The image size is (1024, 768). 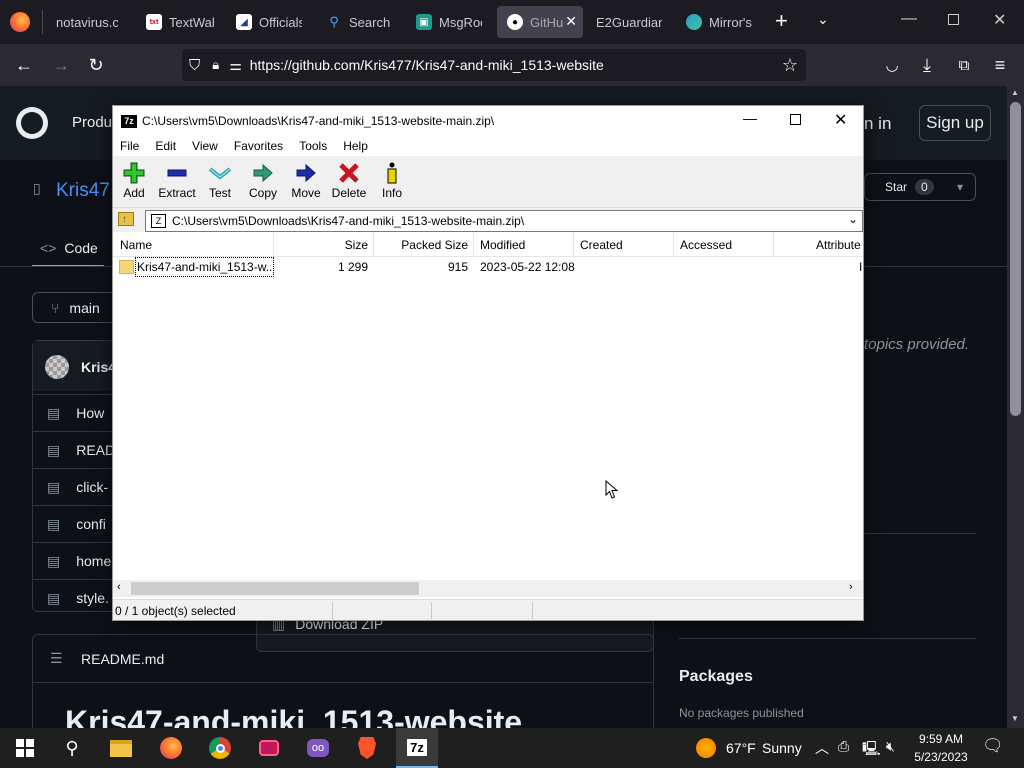 What do you see at coordinates (235, 65) in the screenshot?
I see `permissions-icon: ⚌` at bounding box center [235, 65].